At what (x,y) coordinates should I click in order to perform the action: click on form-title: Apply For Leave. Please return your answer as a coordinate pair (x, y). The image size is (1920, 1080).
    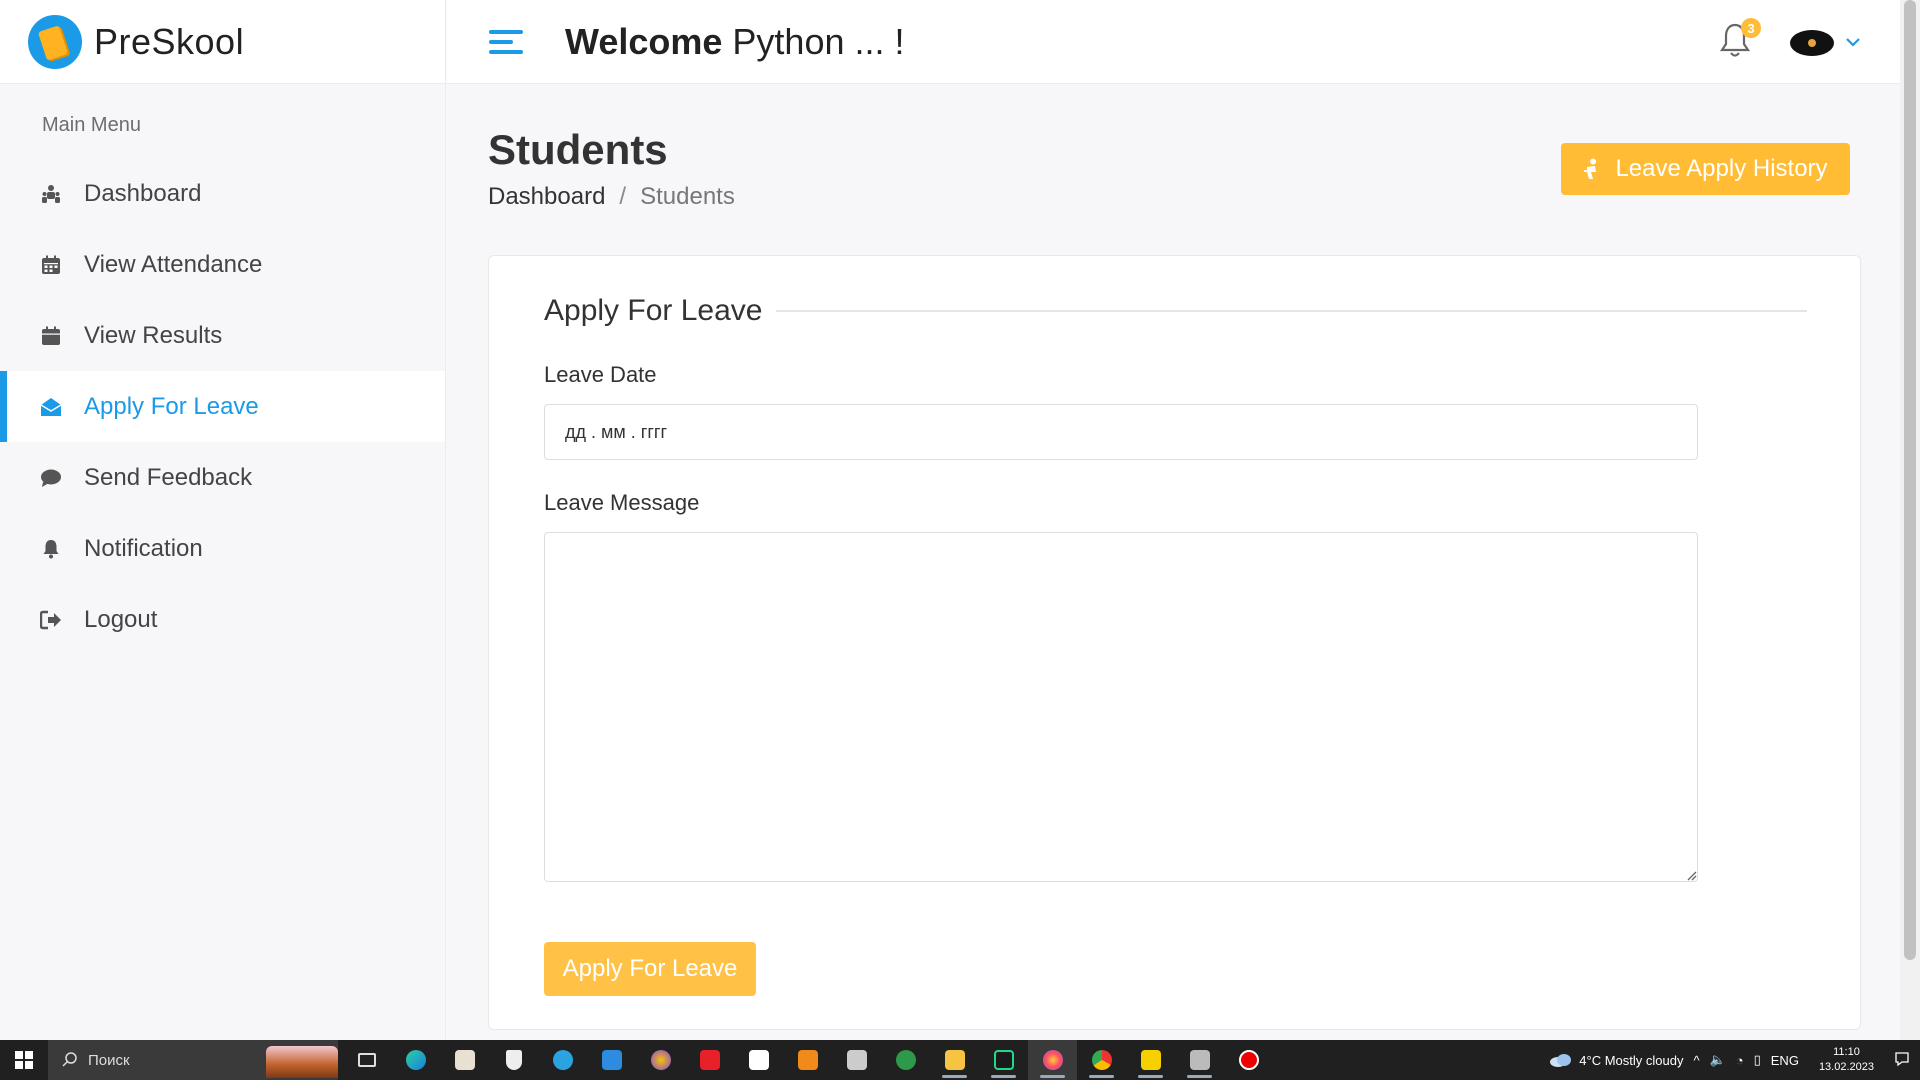
    Looking at the image, I should click on (653, 310).